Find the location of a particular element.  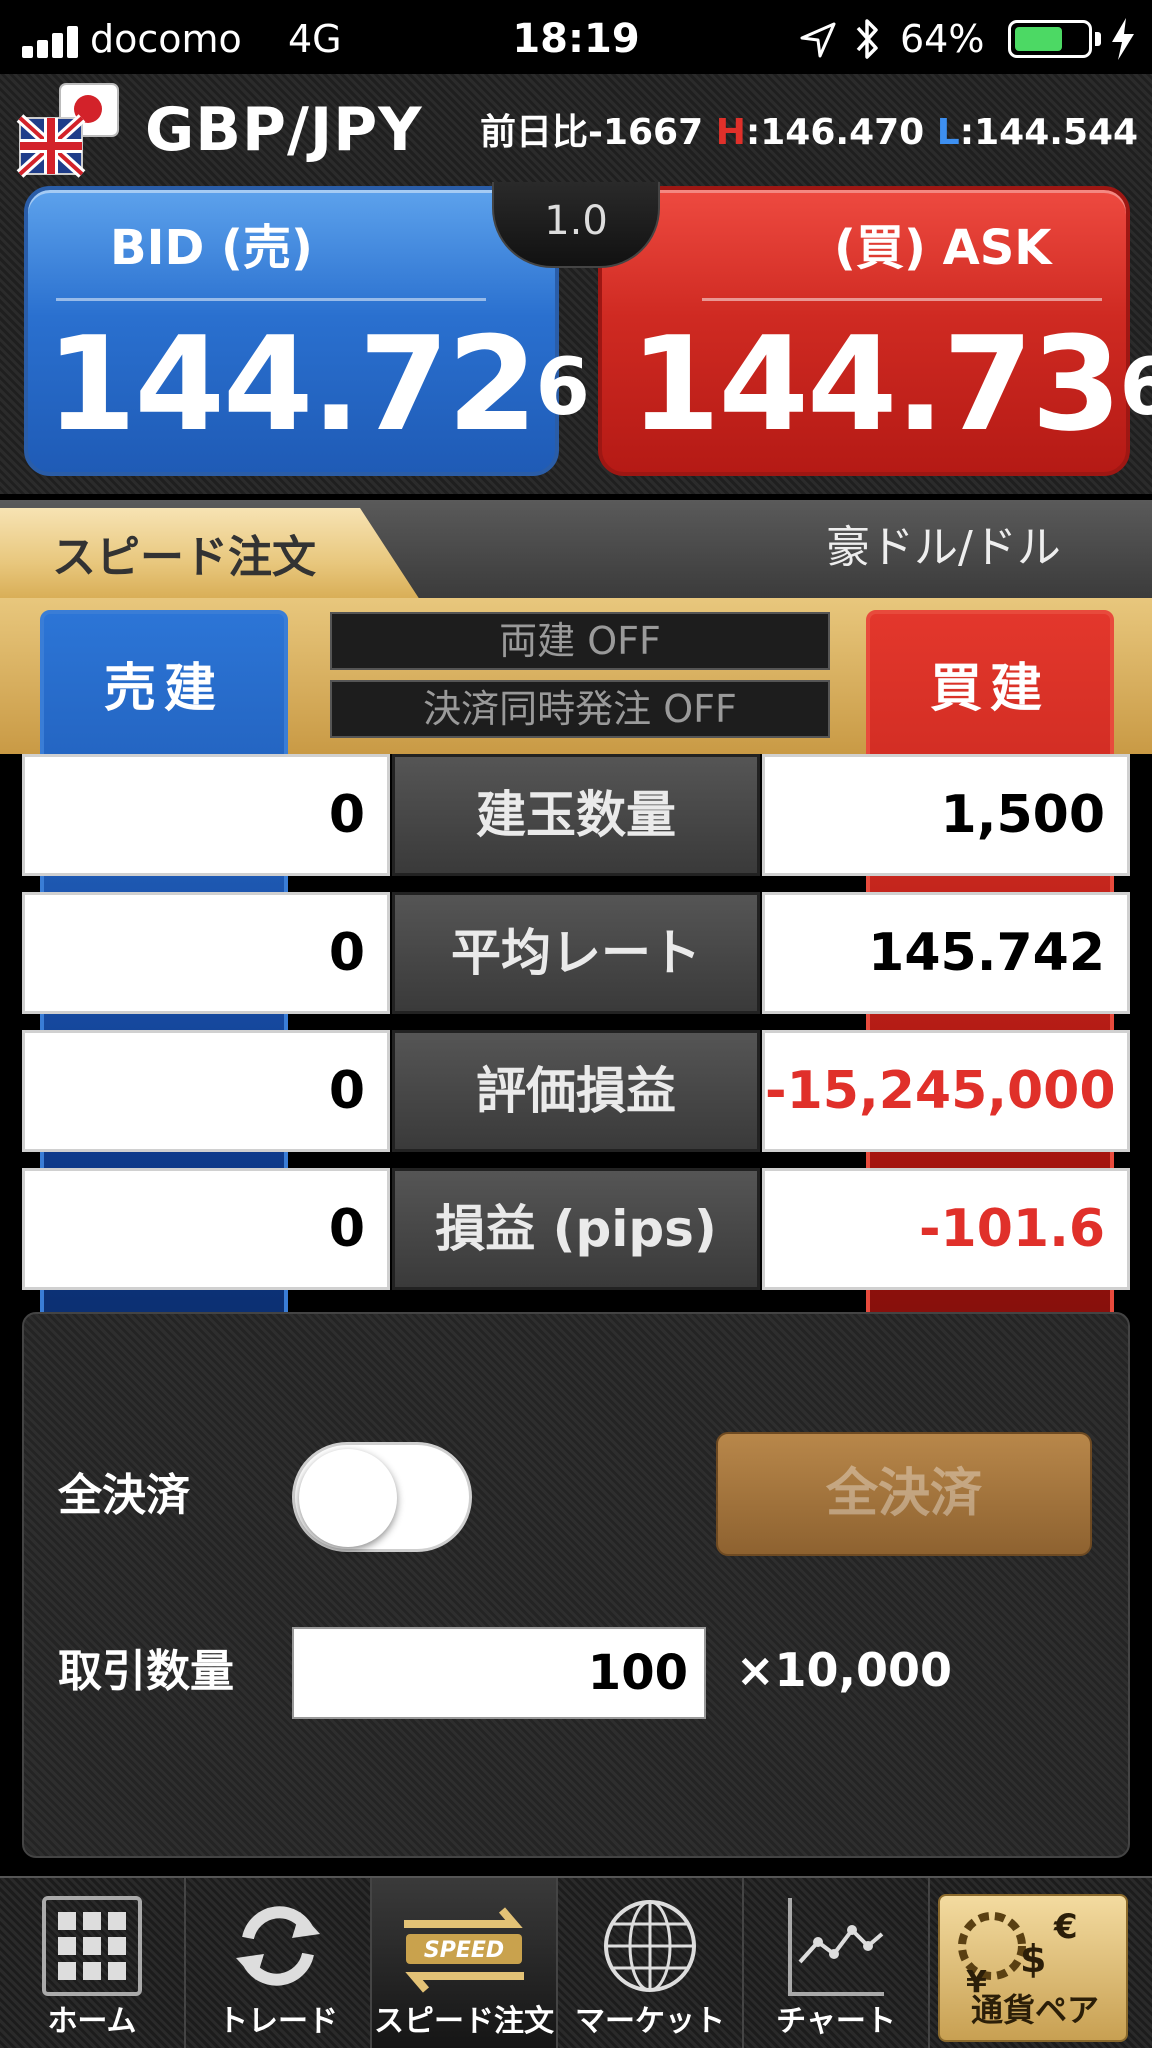

quantity-input: 100 is located at coordinates (499, 1673).